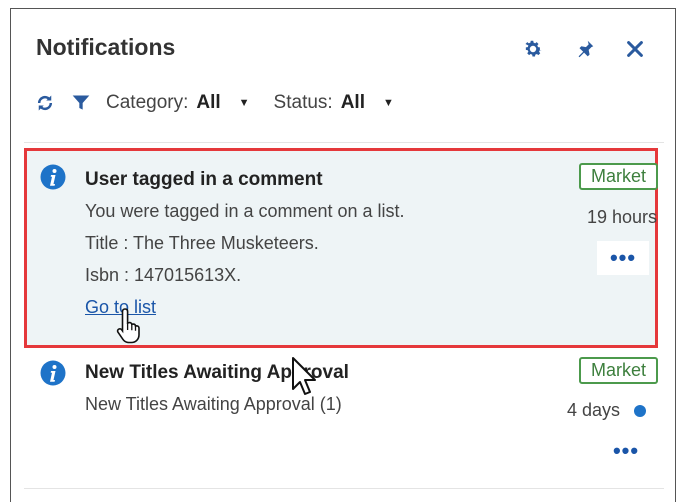 The width and height of the screenshot is (684, 502). What do you see at coordinates (245, 211) in the screenshot?
I see `notification-text: You were tagged in a comment on a list.` at bounding box center [245, 211].